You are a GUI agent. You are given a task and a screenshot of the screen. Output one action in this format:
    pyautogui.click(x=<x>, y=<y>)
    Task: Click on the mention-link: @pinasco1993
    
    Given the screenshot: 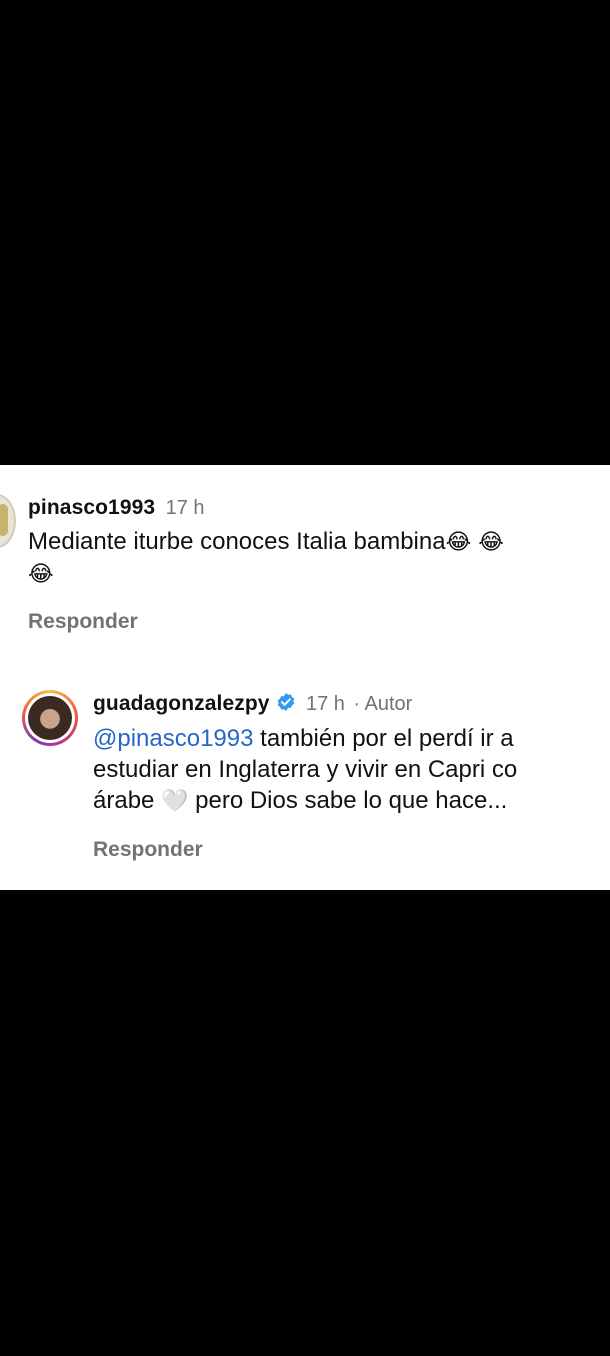 What is the action you would take?
    pyautogui.click(x=173, y=738)
    